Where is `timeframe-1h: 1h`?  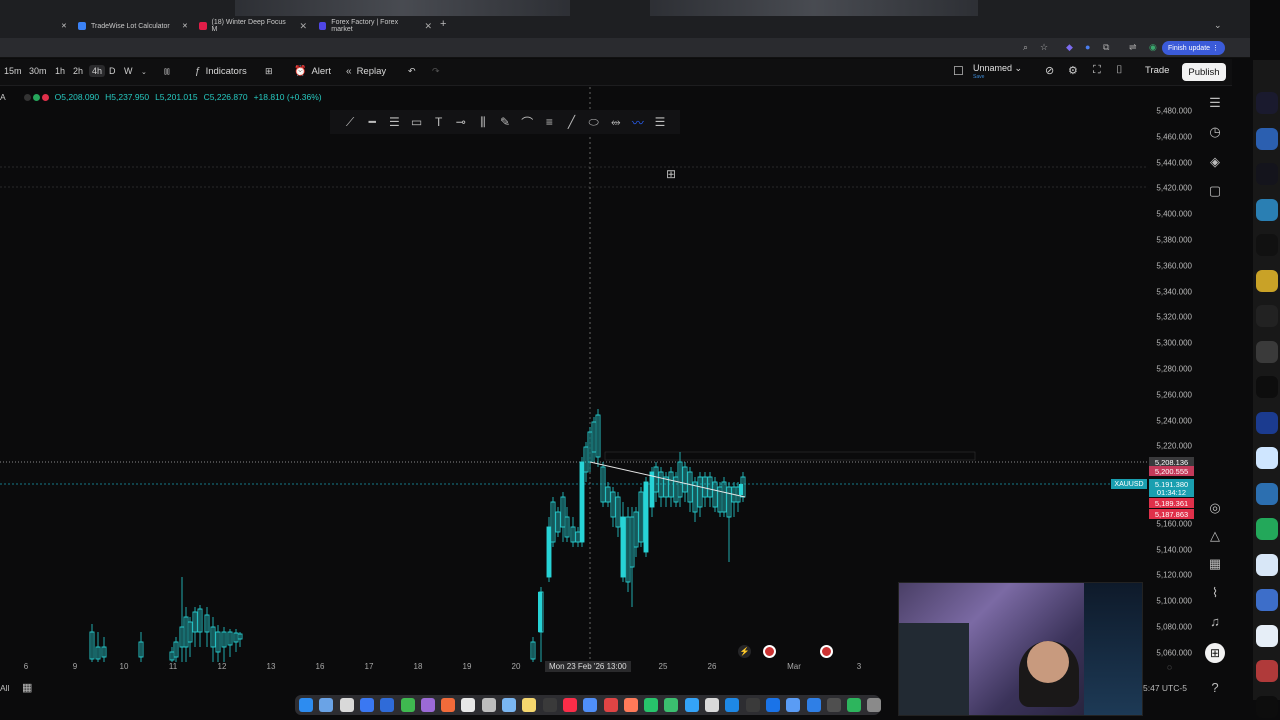 timeframe-1h: 1h is located at coordinates (60, 71).